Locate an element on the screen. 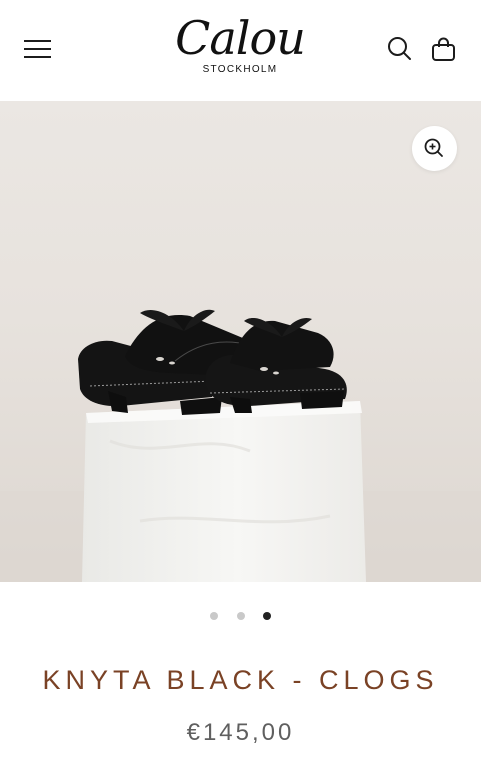 This screenshot has height=768, width=481. product-title: KNYTA BLACK - CLOGS is located at coordinates (240, 680).